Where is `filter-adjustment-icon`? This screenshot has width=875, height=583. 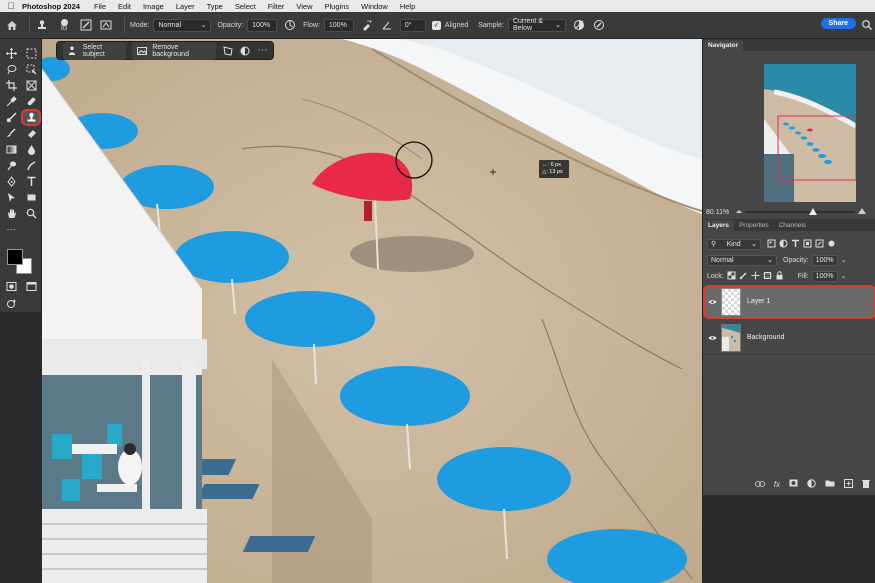
filter-adjustment-icon is located at coordinates (783, 244).